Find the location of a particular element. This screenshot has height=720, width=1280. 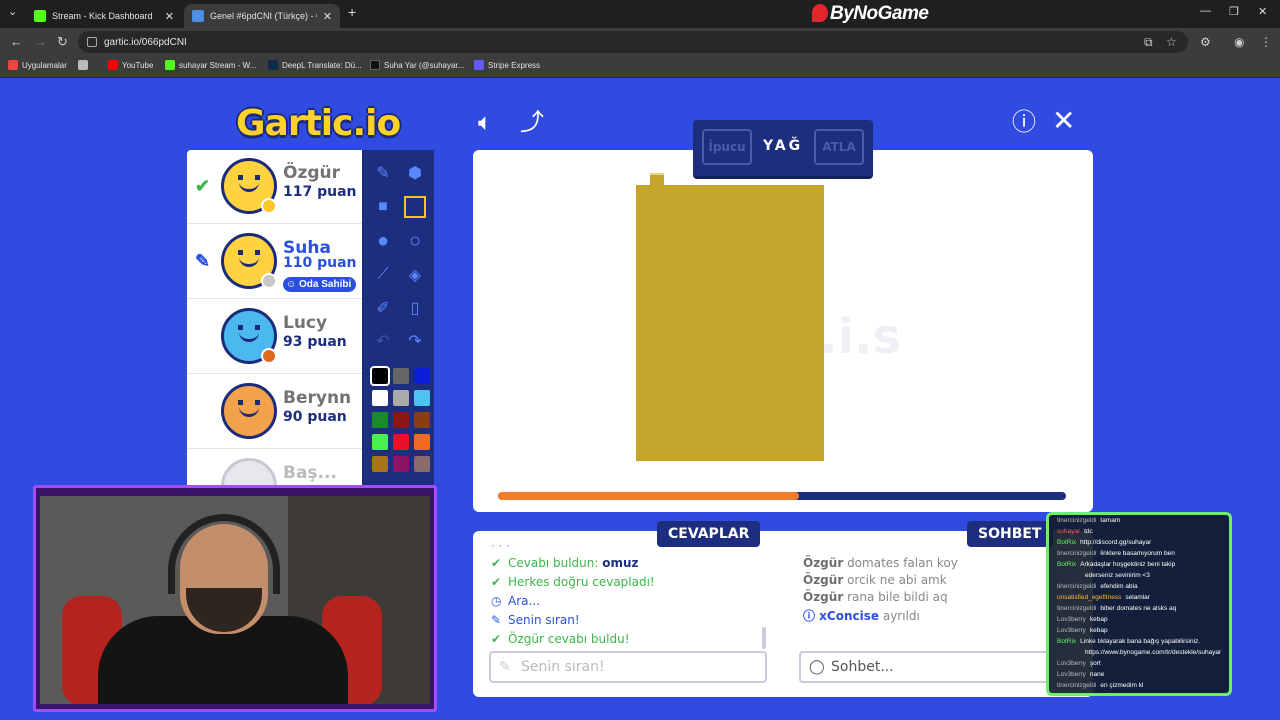

forward-icon: → is located at coordinates (40, 41).